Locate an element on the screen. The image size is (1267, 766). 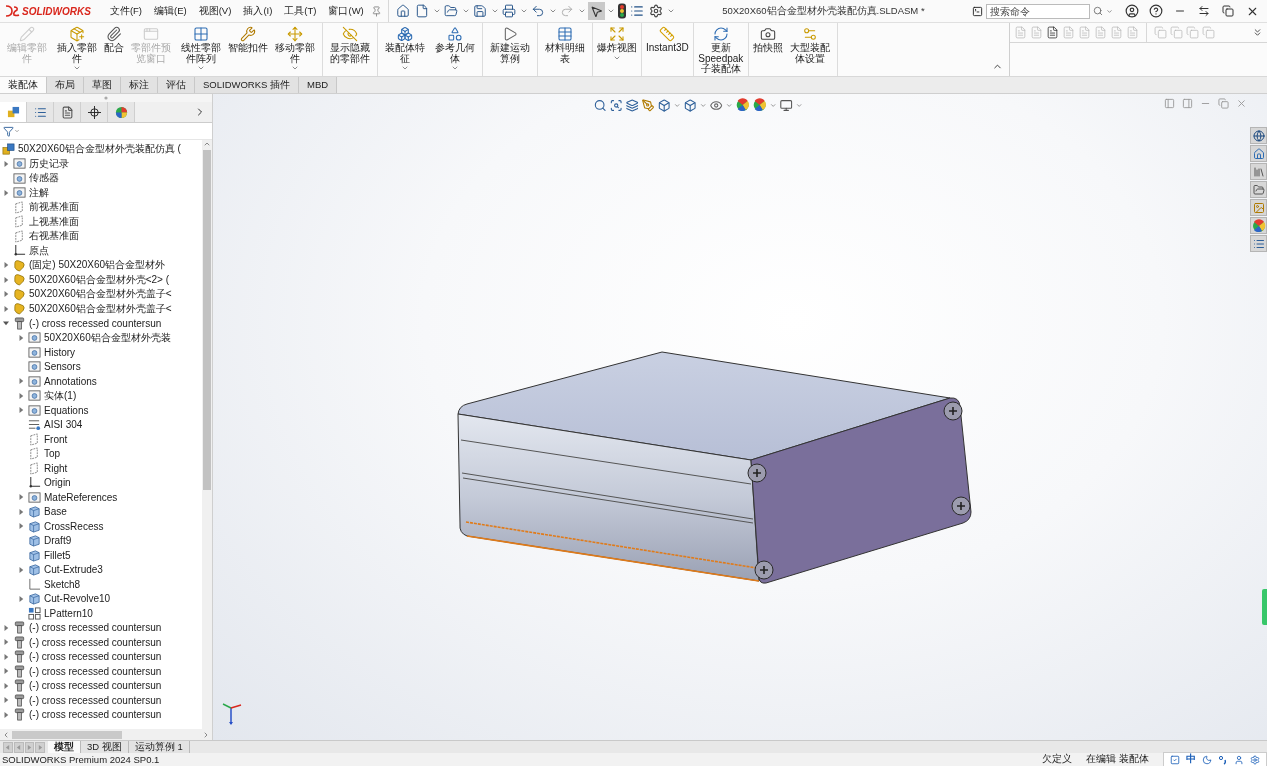
tree-item: Cut-Revolve10 is located at coordinates (77, 599).